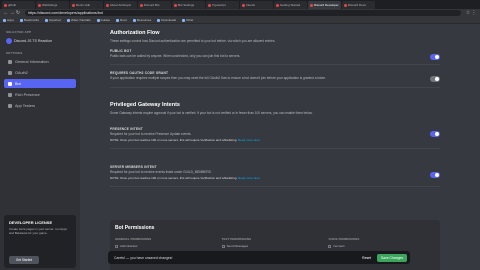  I want to click on browser-tab: Discord Docs, so click(358, 5).